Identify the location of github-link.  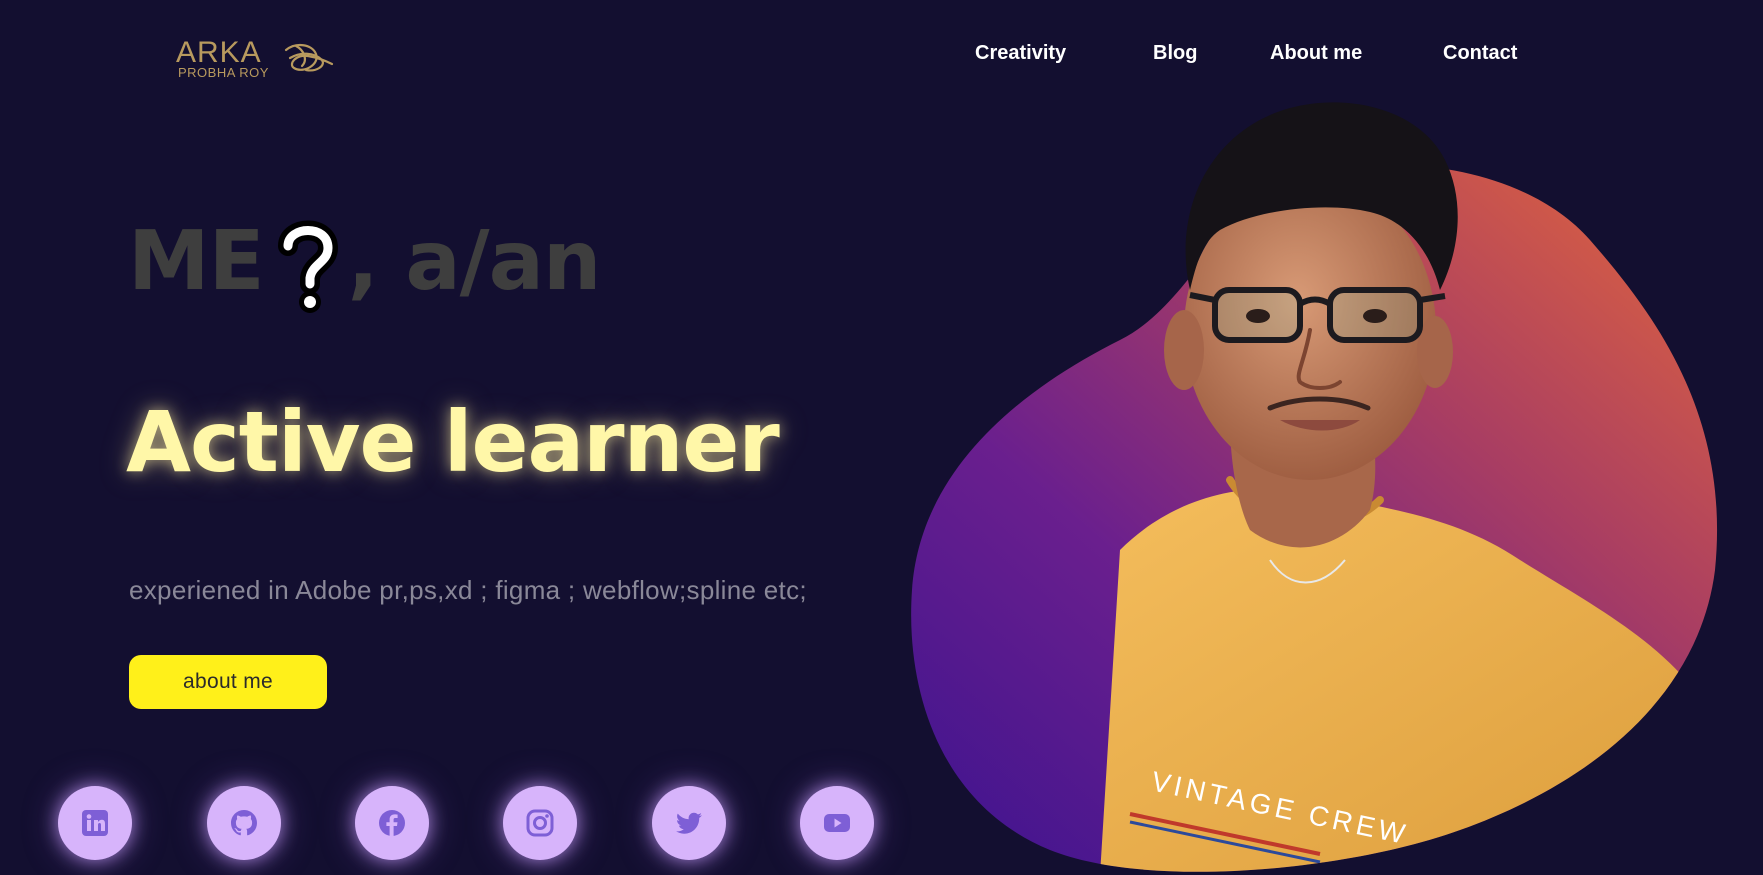
(244, 823).